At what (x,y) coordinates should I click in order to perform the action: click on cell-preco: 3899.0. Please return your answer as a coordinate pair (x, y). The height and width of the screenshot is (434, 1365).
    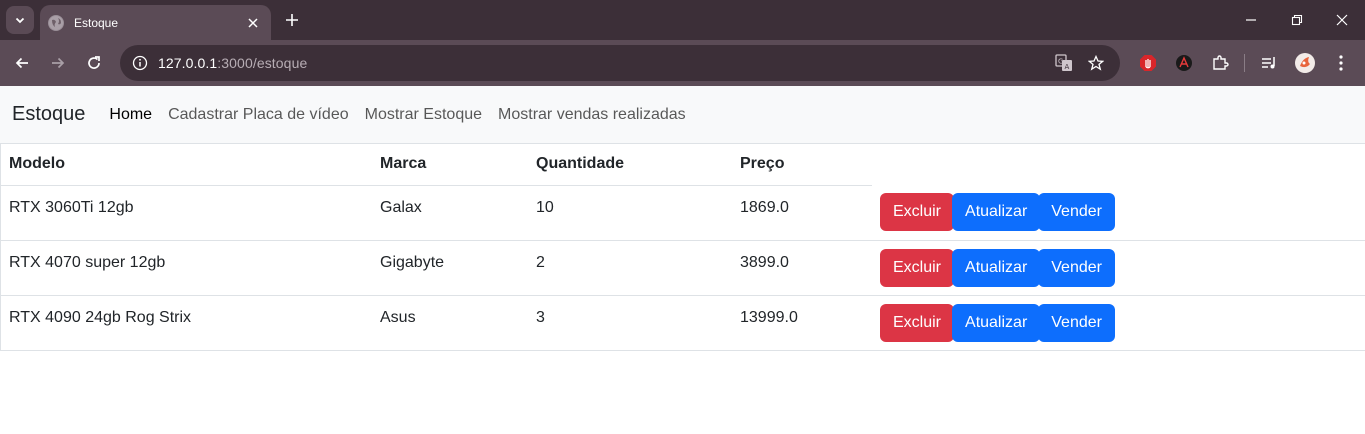
    Looking at the image, I should click on (802, 268).